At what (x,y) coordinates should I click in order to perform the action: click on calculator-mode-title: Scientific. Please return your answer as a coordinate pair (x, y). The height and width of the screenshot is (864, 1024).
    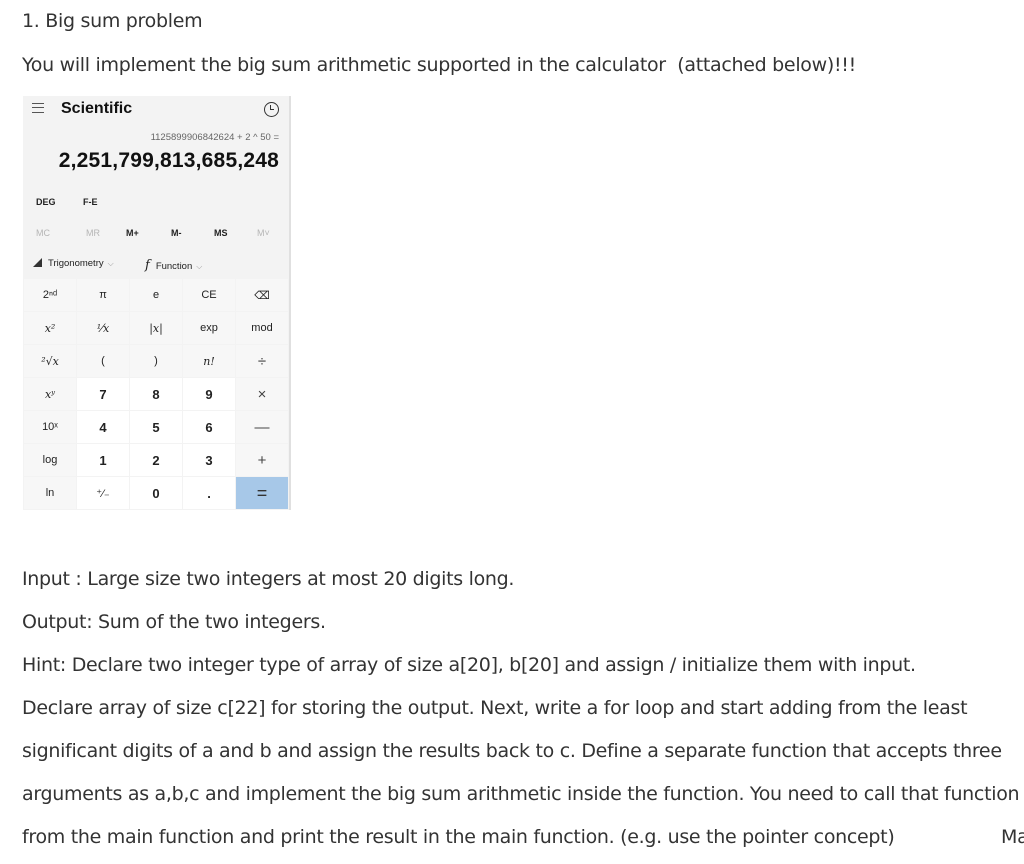
    Looking at the image, I should click on (97, 108).